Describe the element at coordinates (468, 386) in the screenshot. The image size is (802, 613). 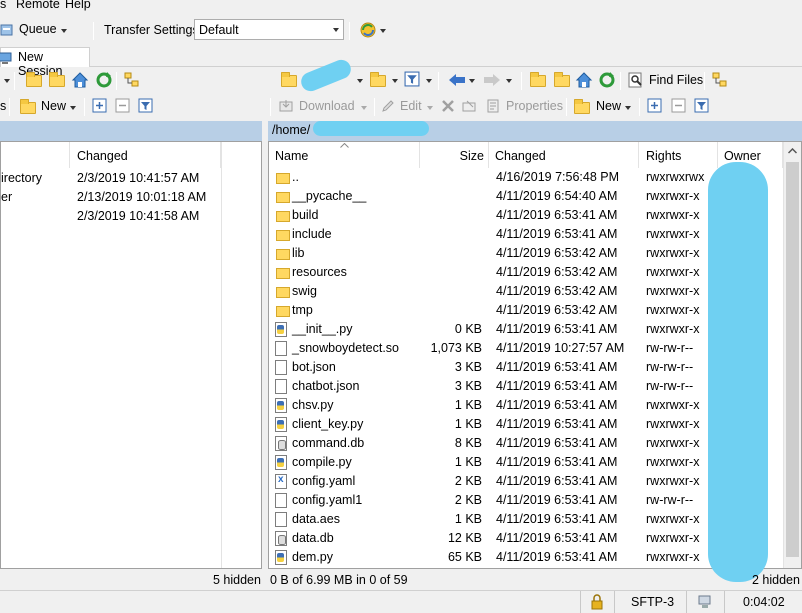
I see `cell-size: 3 KB` at that location.